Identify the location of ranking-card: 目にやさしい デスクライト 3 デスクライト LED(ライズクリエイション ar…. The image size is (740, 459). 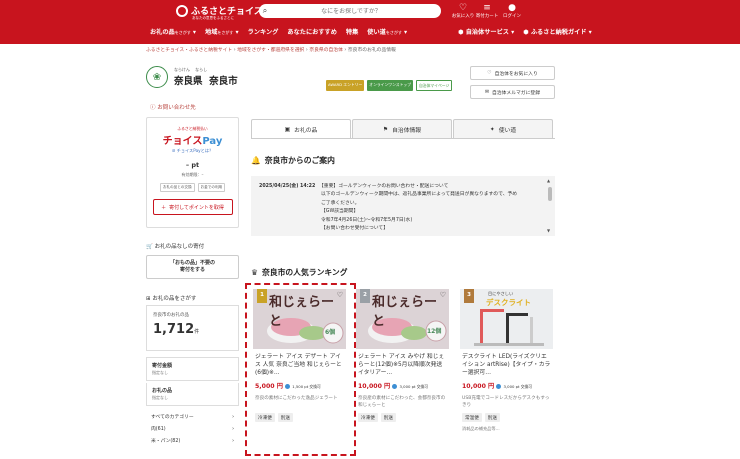
(506, 369).